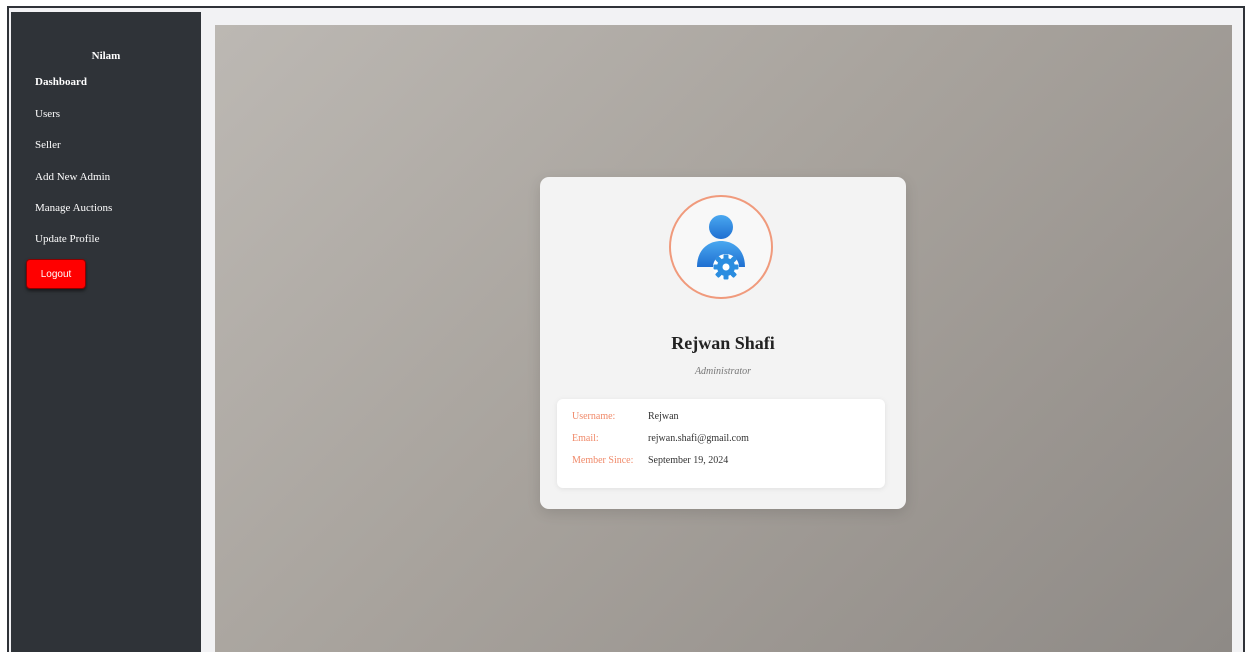 The width and height of the screenshot is (1251, 652). What do you see at coordinates (688, 460) in the screenshot?
I see `info-value-member-since: September 19, 2024` at bounding box center [688, 460].